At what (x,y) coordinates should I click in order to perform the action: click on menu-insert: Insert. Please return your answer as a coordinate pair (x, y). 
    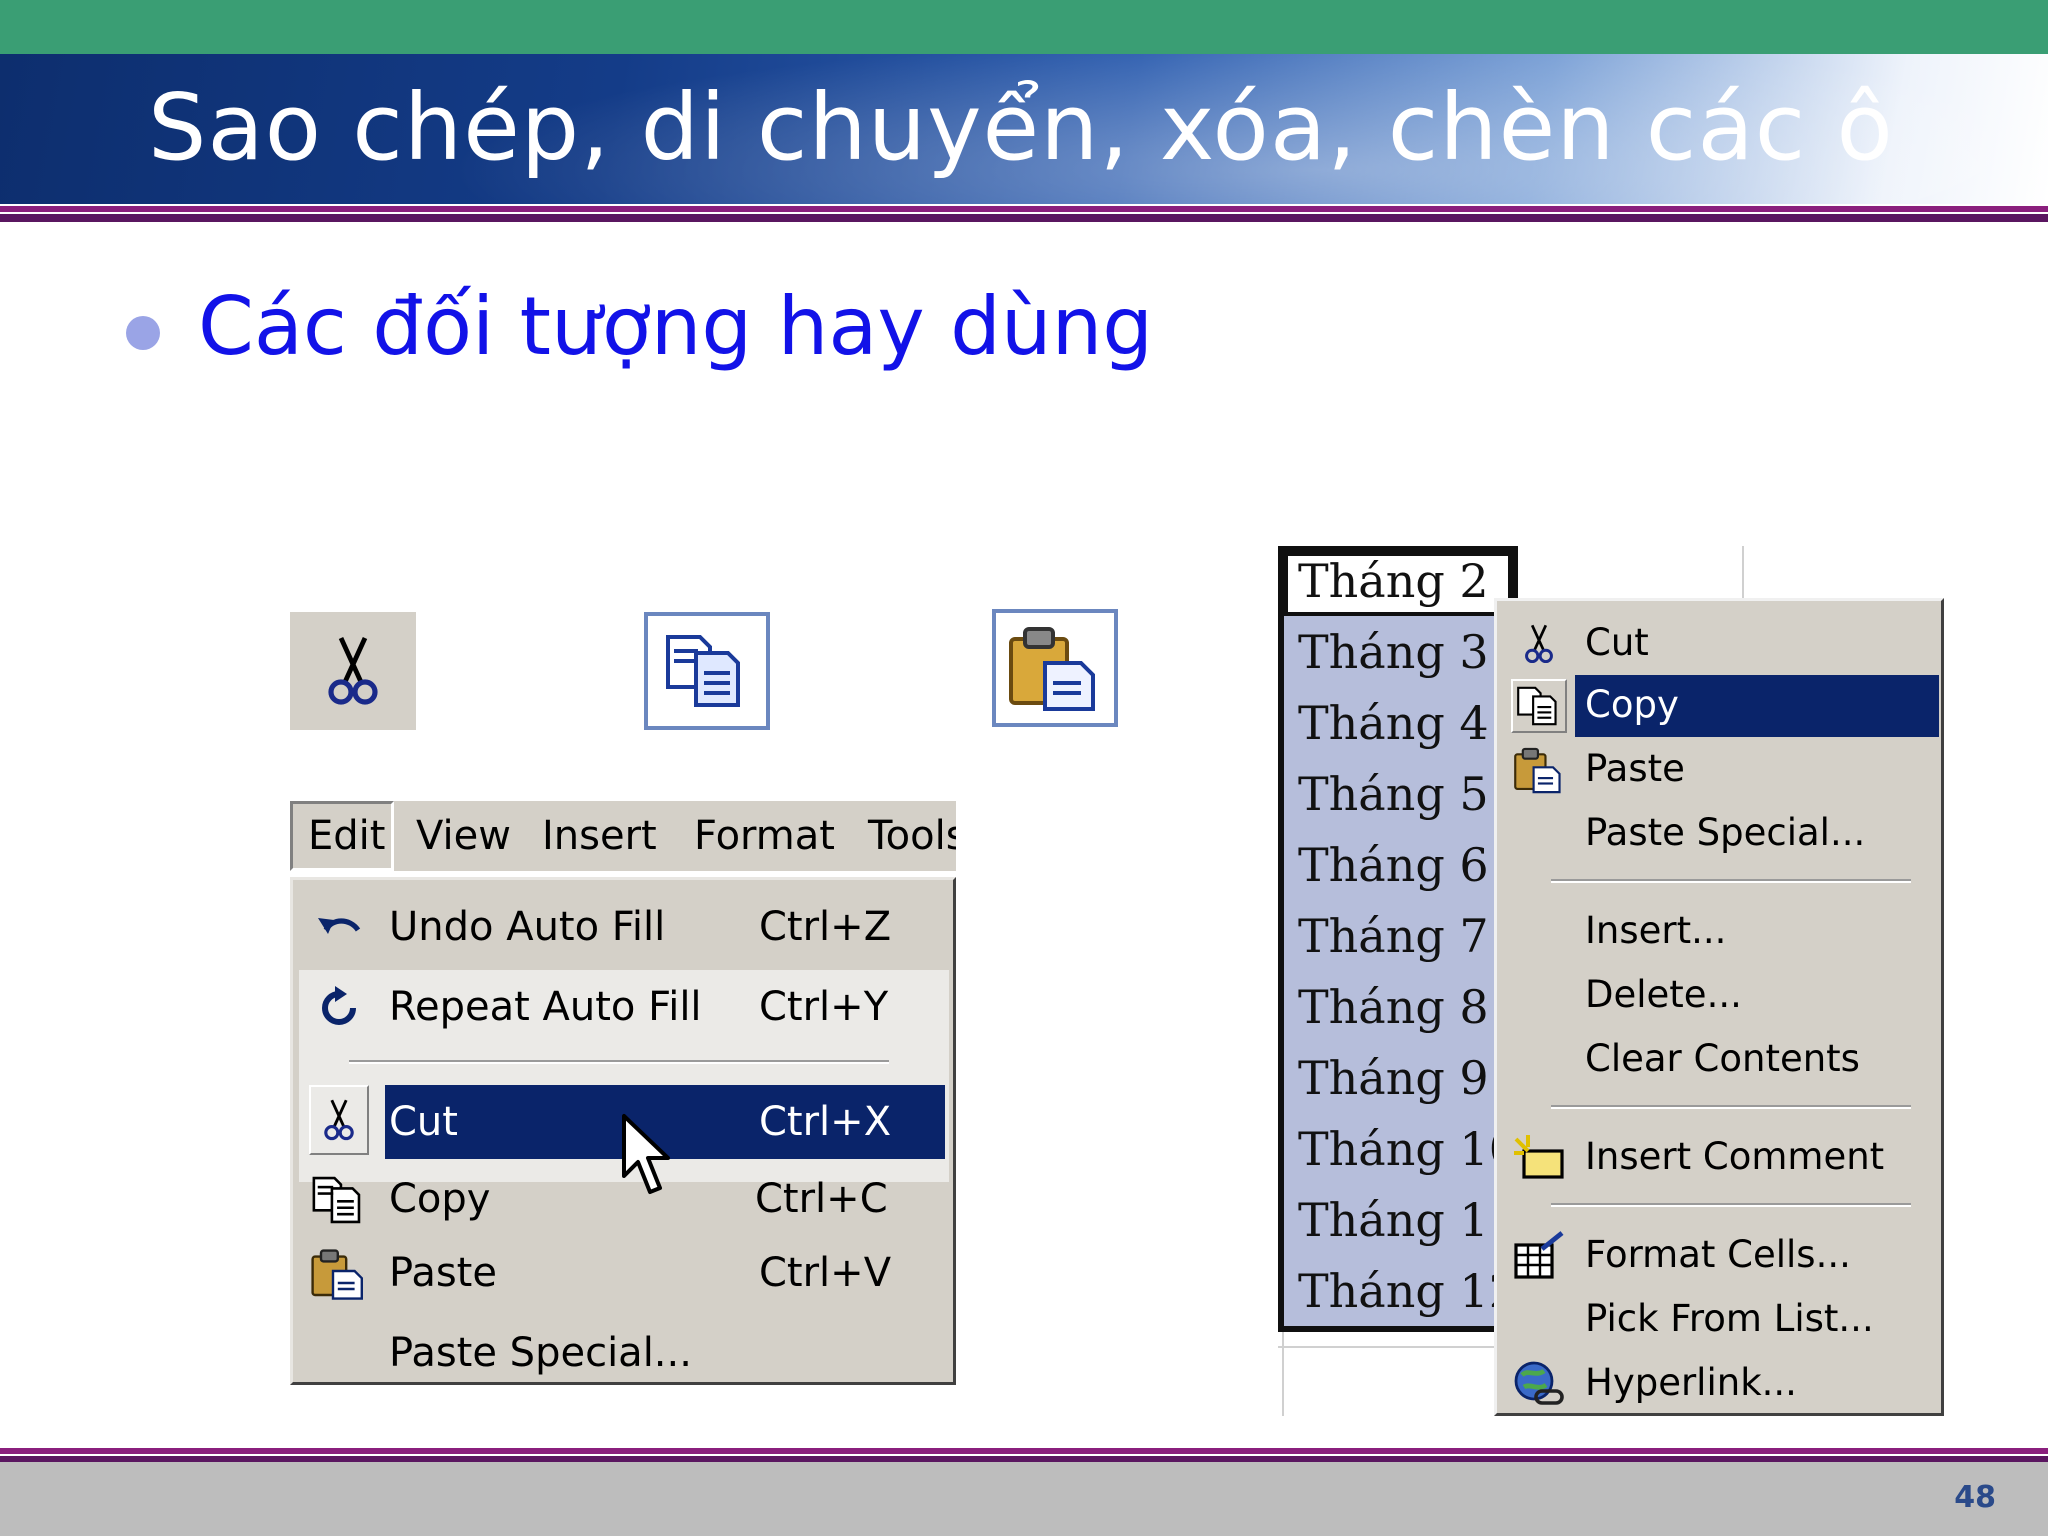
    Looking at the image, I should click on (599, 836).